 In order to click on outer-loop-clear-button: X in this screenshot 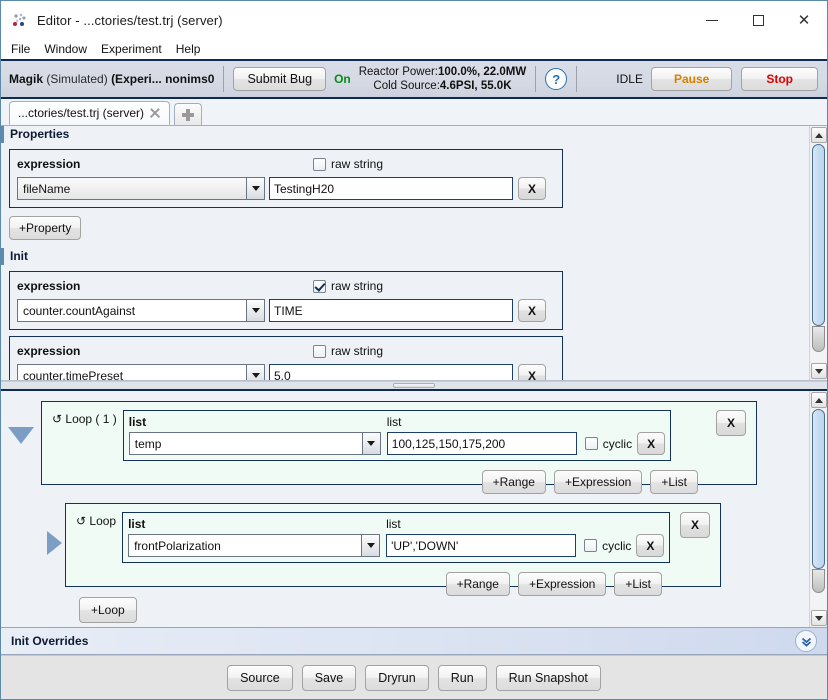, I will do `click(651, 443)`.